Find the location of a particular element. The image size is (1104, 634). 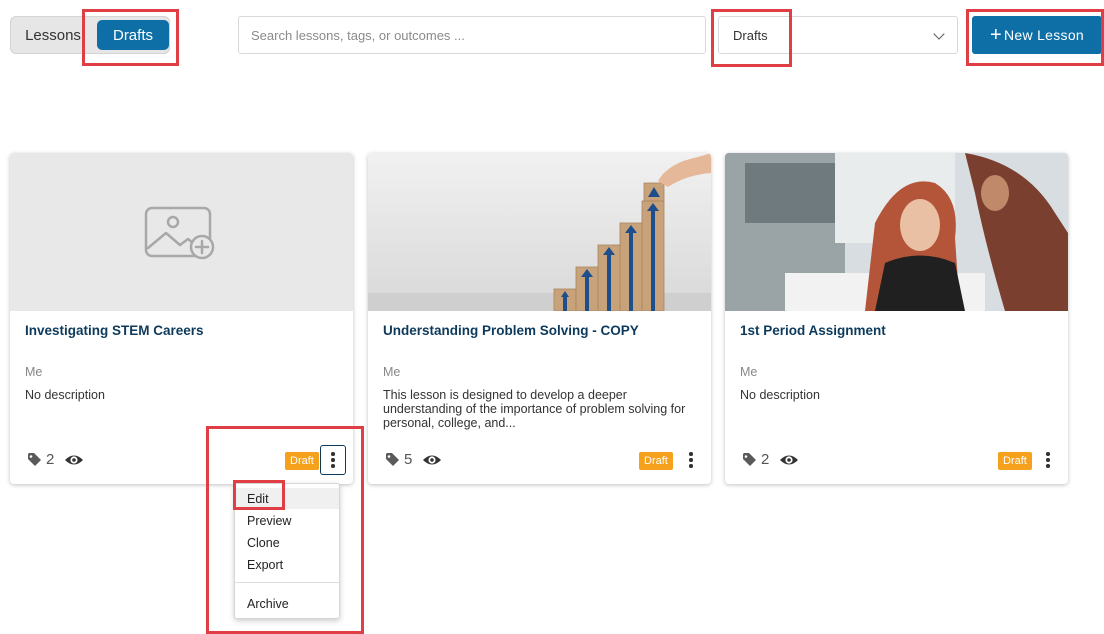

card-footer: 5 is located at coordinates (413, 459).